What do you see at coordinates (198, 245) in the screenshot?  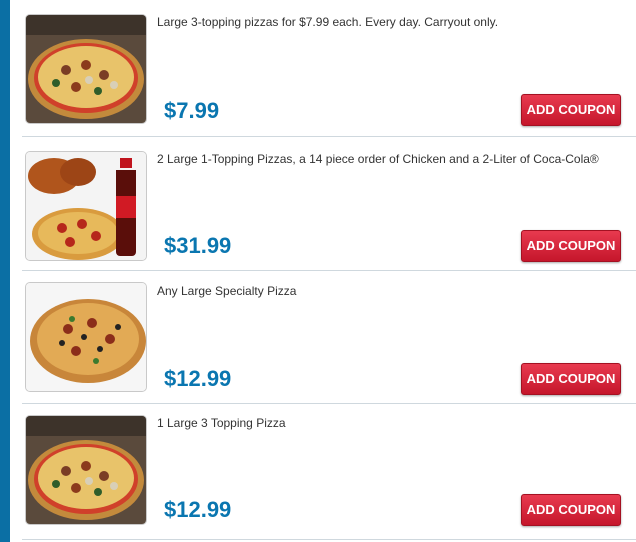 I see `coupon-price: $31.99` at bounding box center [198, 245].